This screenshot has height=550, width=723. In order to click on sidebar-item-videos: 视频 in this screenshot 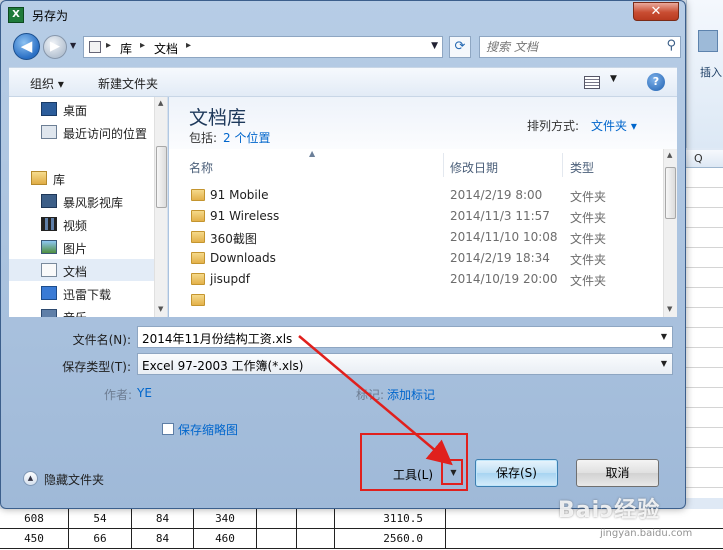, I will do `click(82, 224)`.